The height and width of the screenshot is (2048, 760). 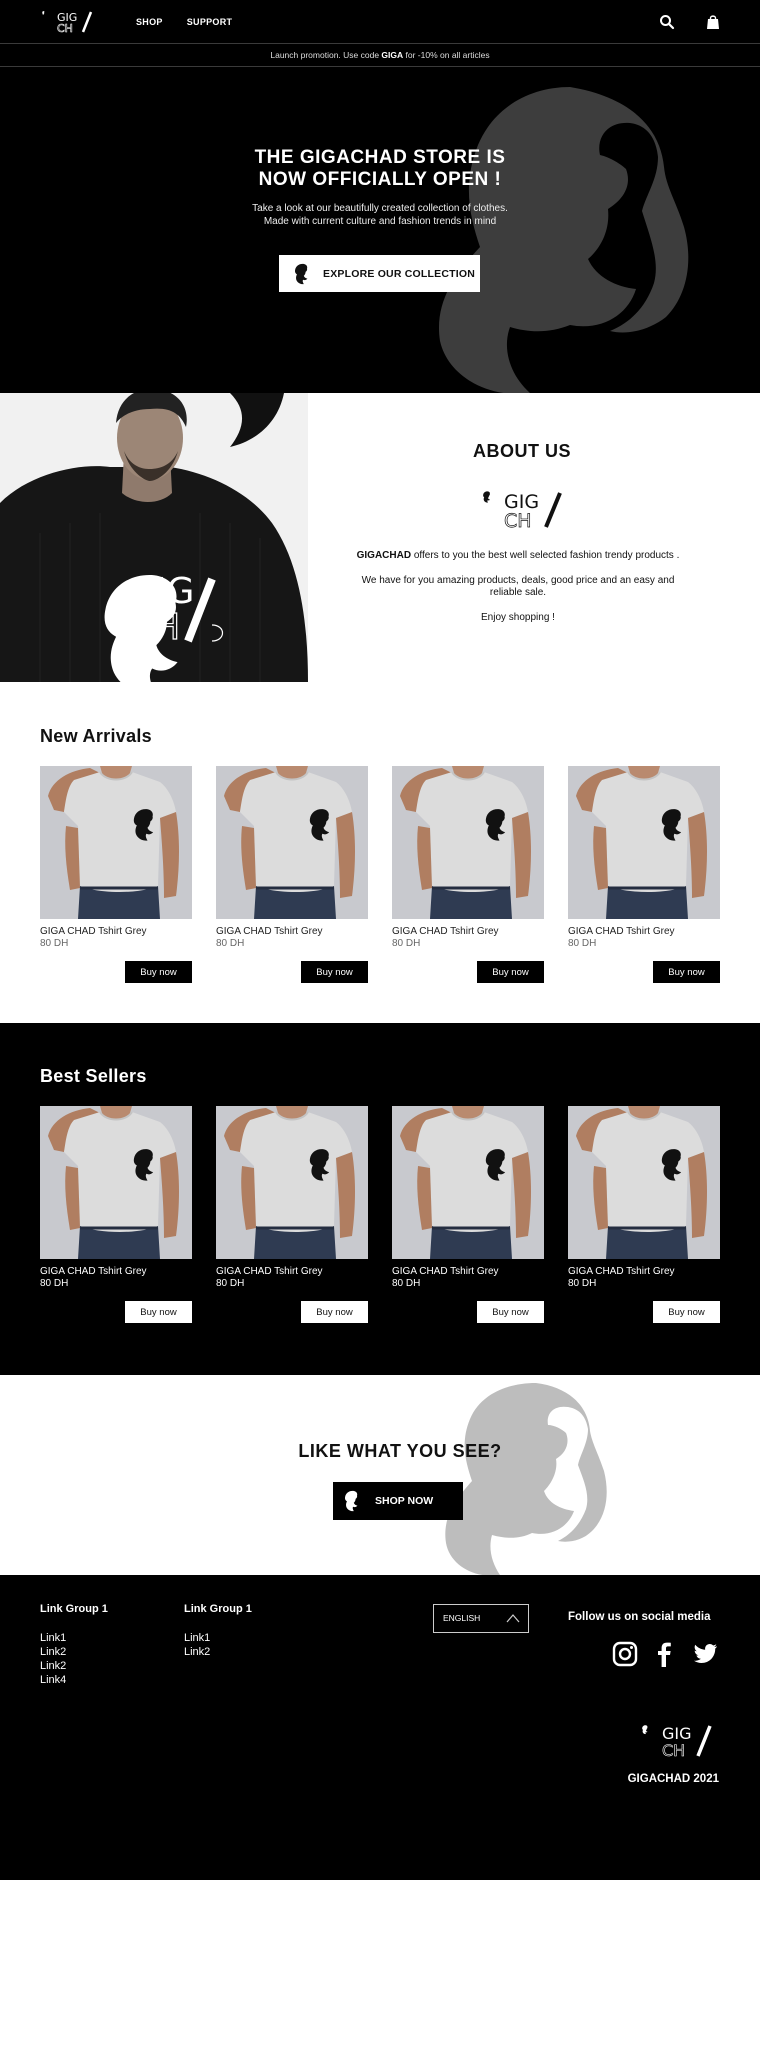 What do you see at coordinates (326, 55) in the screenshot?
I see `promo-prefix: Launch promotion. Use code` at bounding box center [326, 55].